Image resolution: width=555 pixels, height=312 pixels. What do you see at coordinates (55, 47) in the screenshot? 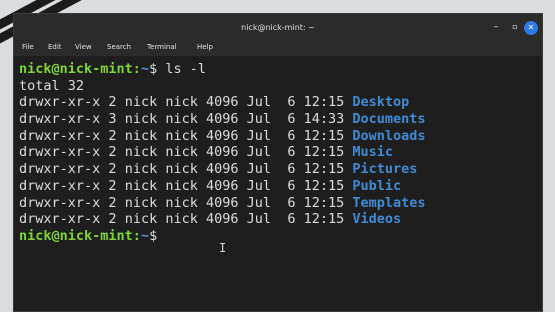
I see `menu-edit: Edit` at bounding box center [55, 47].